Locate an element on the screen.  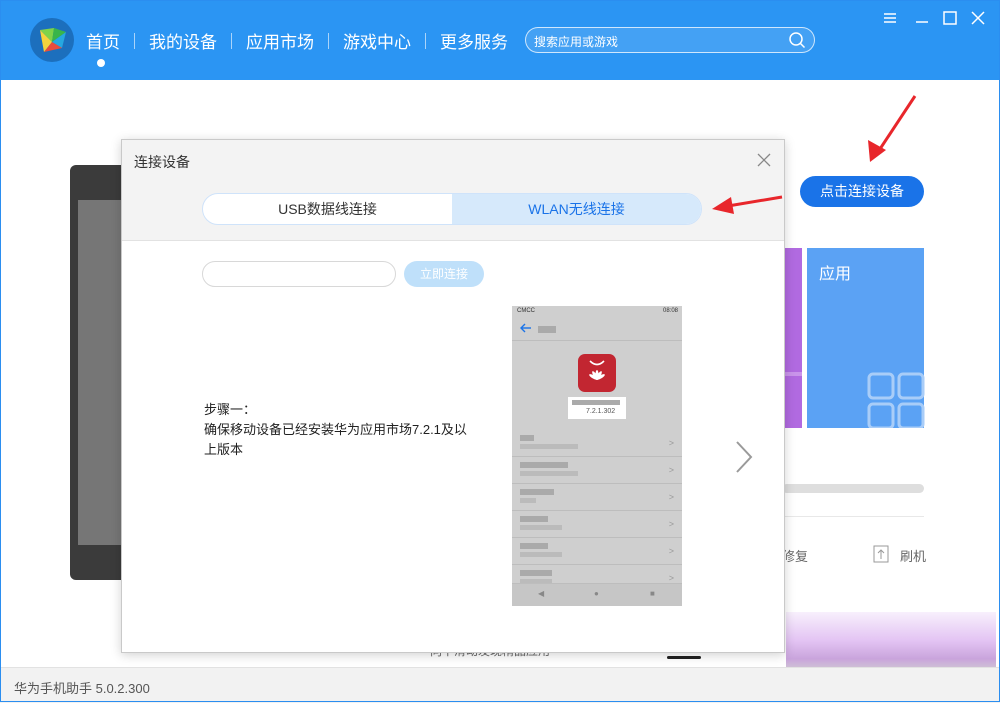
main-nav: 首页 我的设备 应用市场 游戏中心 更多服务 is located at coordinates (304, 40).